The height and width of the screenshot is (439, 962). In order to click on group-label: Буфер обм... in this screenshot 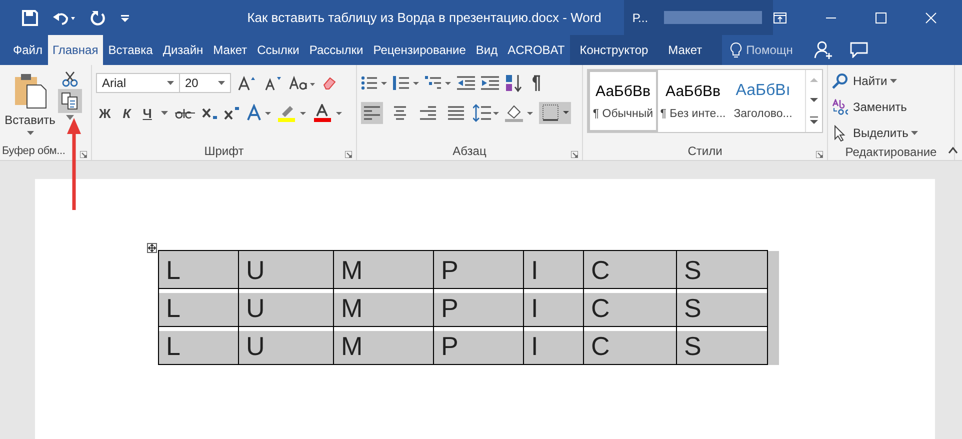, I will do `click(34, 151)`.